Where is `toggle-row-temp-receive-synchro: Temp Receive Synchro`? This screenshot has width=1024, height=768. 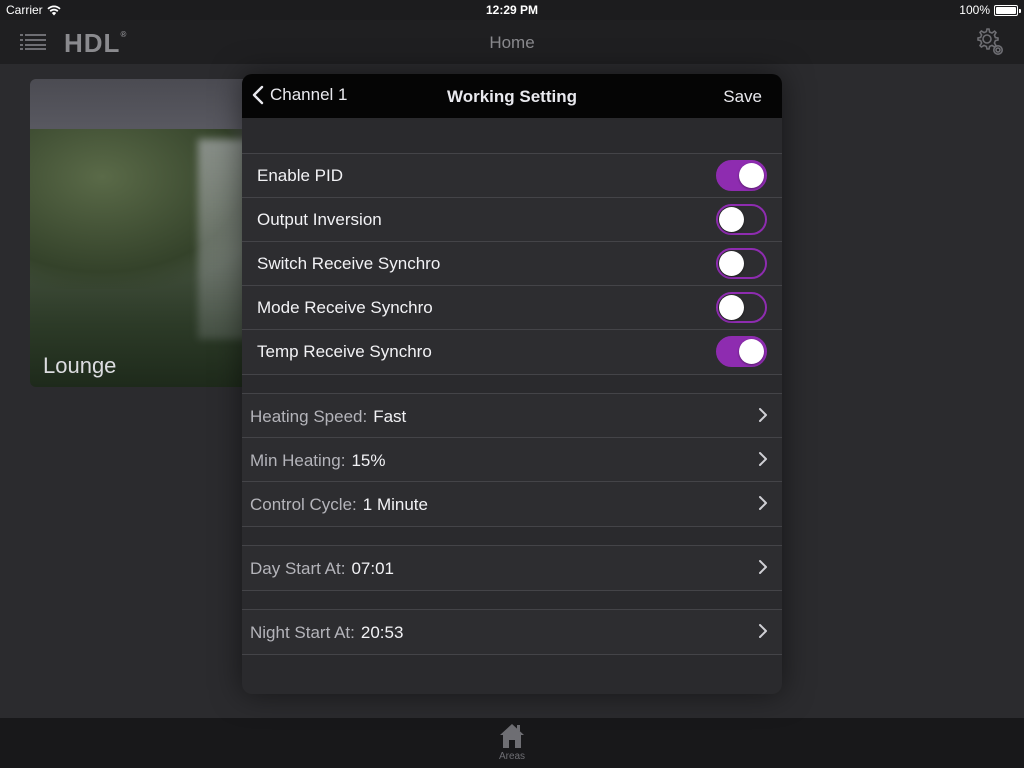
toggle-row-temp-receive-synchro: Temp Receive Synchro is located at coordinates (512, 352).